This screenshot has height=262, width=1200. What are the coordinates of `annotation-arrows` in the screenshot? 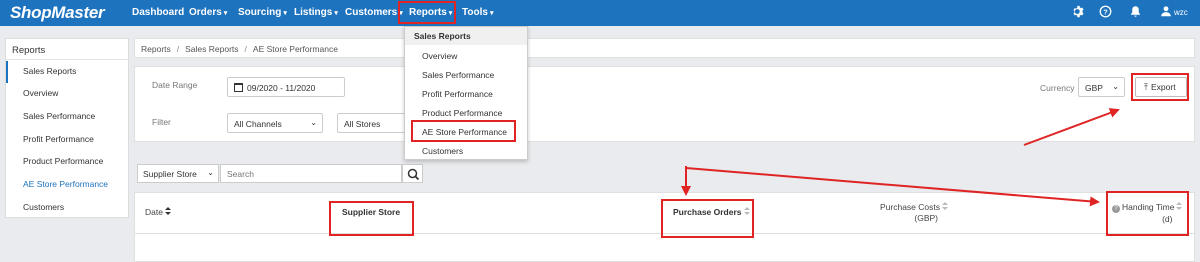 It's located at (900, 157).